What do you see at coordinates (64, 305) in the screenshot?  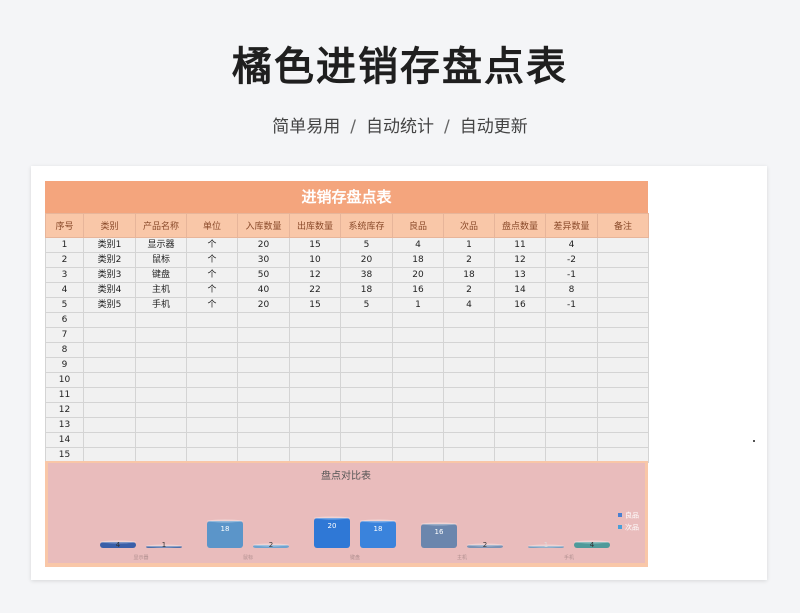 I see `table-cell: 5` at bounding box center [64, 305].